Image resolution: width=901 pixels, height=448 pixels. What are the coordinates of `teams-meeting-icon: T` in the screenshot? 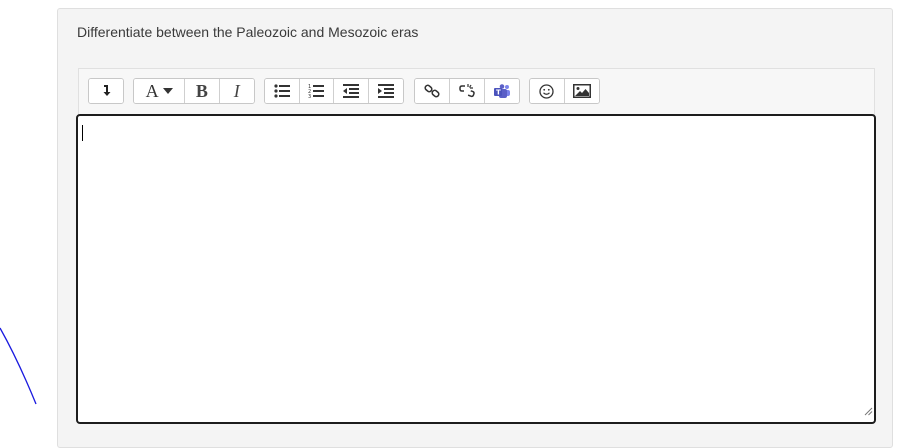 It's located at (502, 91).